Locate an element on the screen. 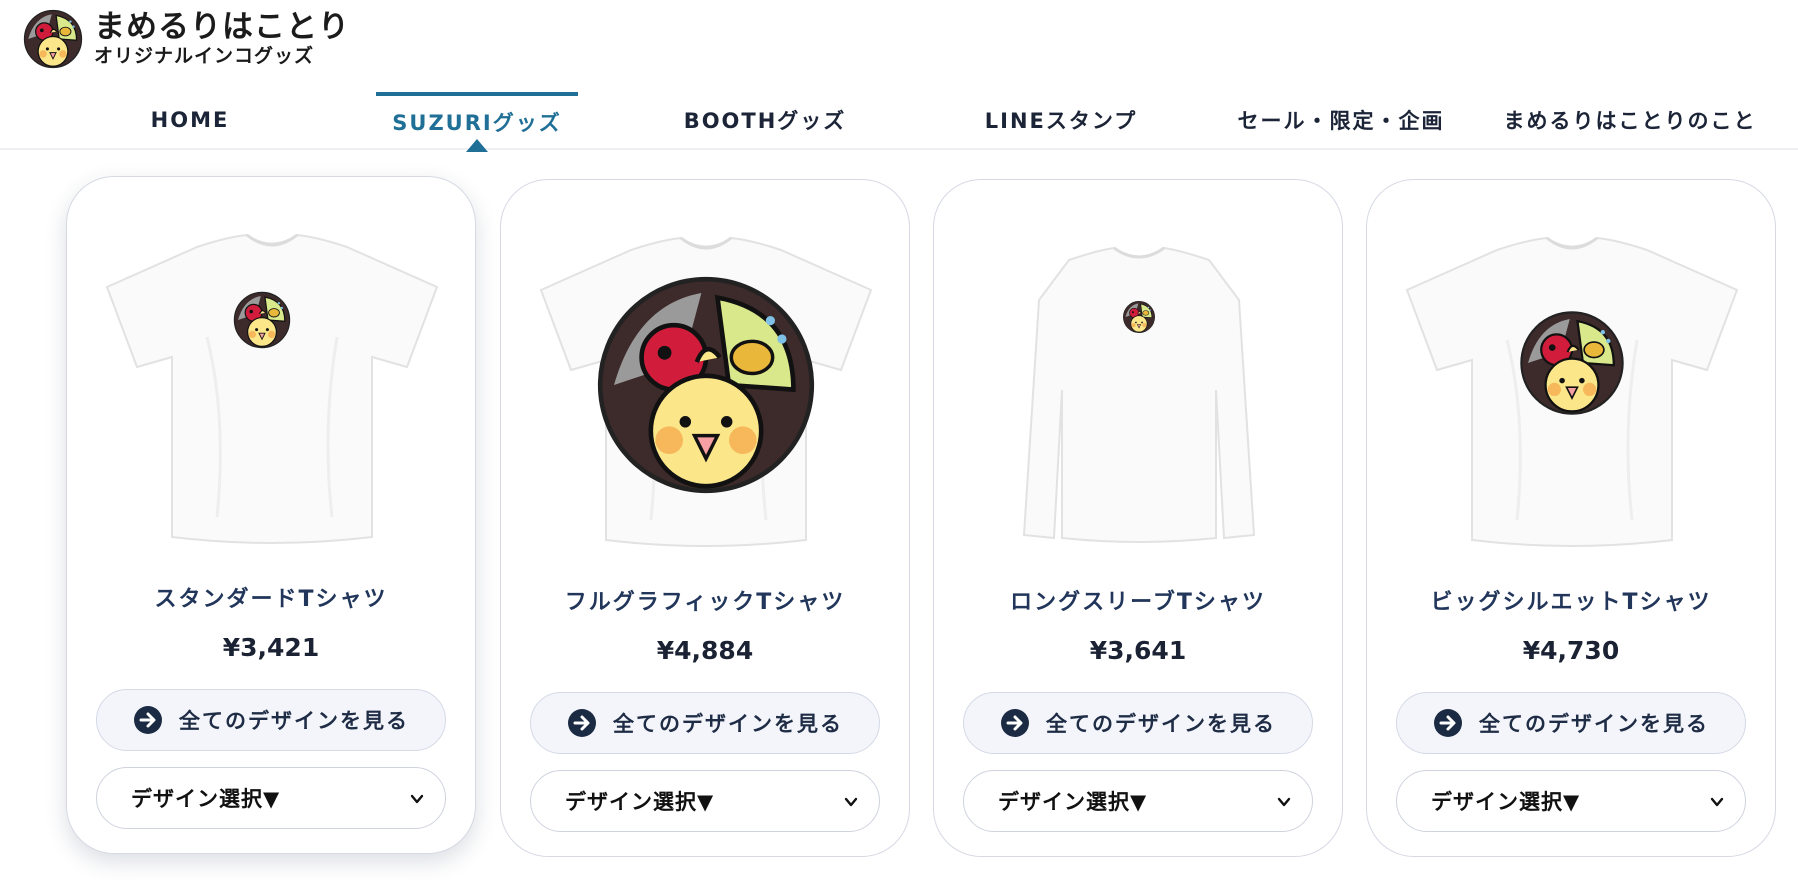  site-logo: まめるりはことり オリジナルインコグッズ is located at coordinates (186, 39).